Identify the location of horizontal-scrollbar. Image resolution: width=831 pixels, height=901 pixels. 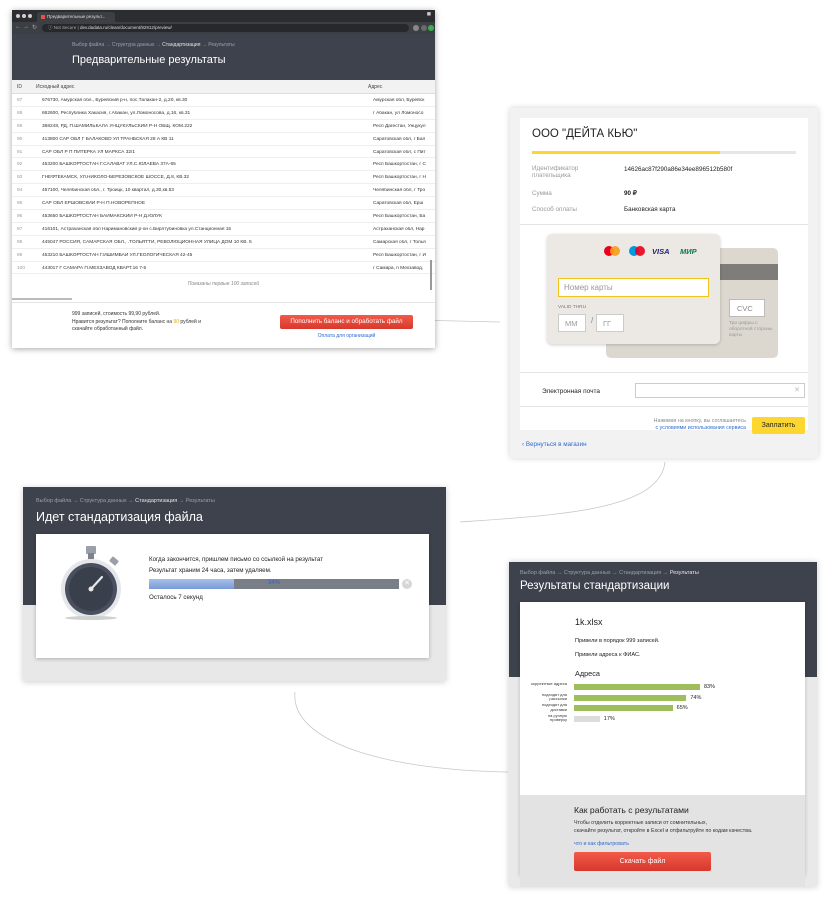
(42, 299).